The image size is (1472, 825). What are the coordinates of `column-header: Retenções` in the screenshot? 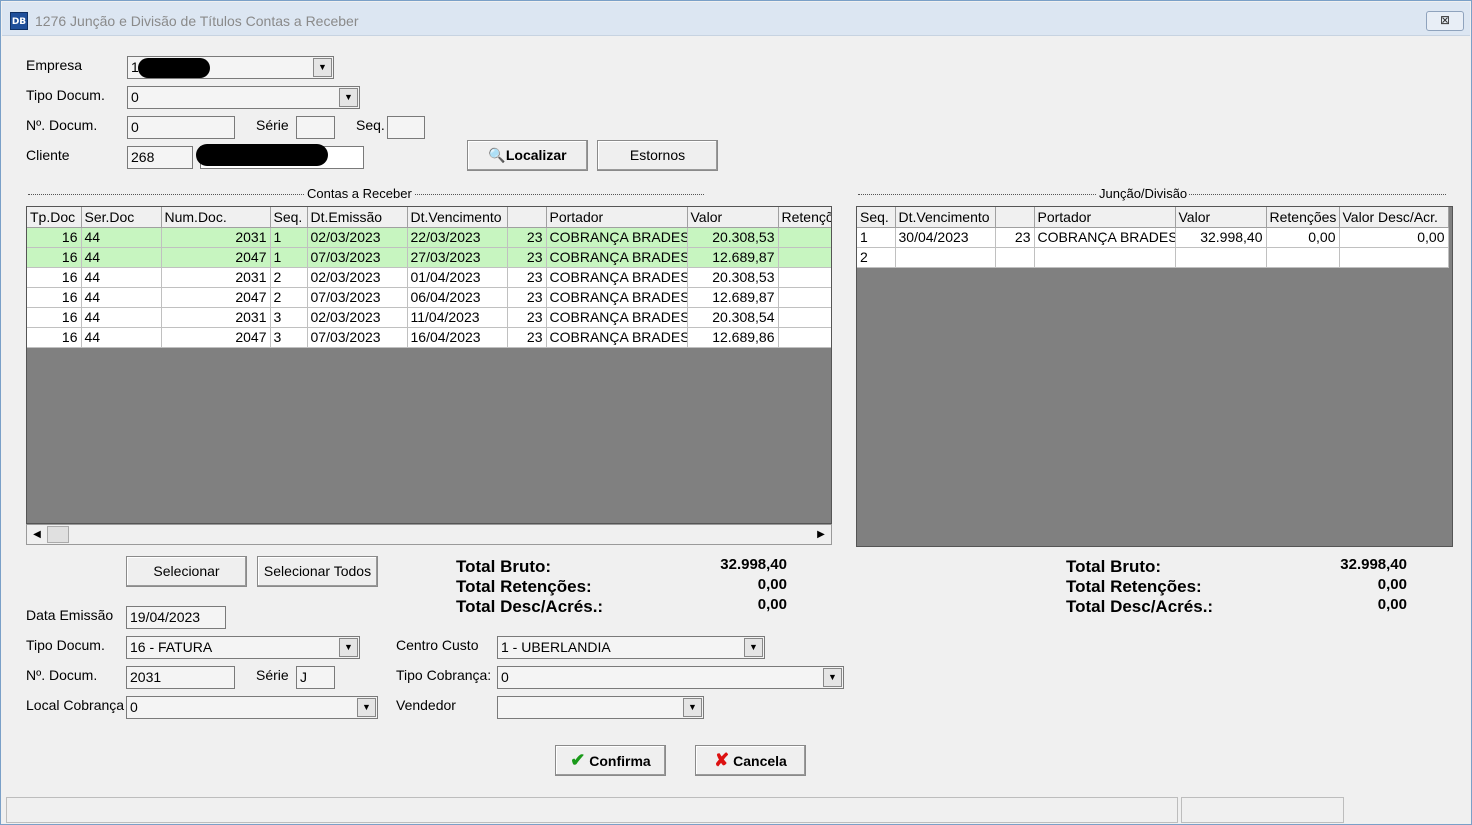 It's located at (1303, 217).